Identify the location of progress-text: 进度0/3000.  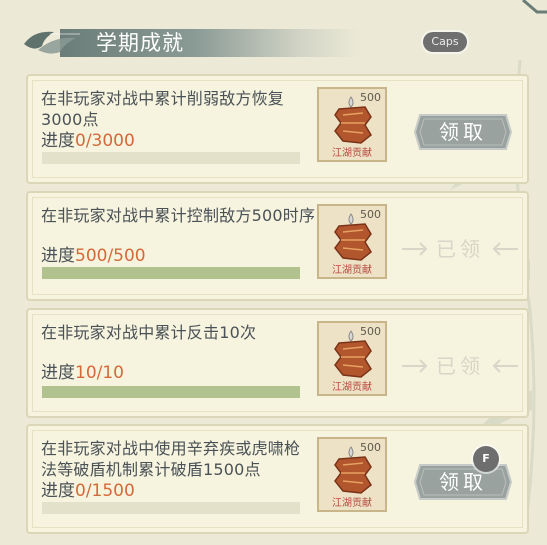
(88, 141).